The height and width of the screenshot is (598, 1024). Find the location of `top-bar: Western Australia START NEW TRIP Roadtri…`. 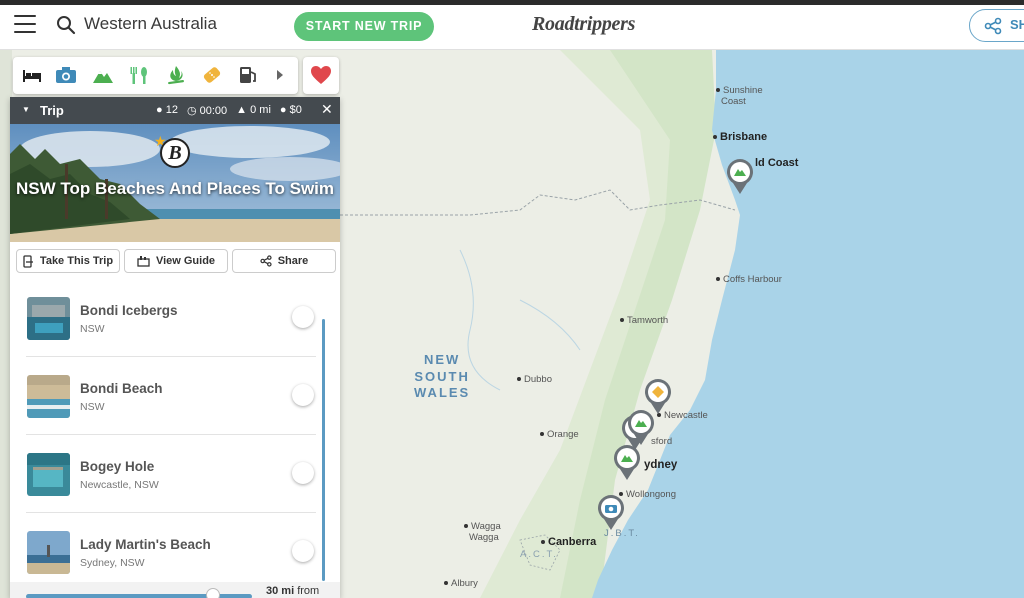

top-bar: Western Australia START NEW TRIP Roadtri… is located at coordinates (512, 25).